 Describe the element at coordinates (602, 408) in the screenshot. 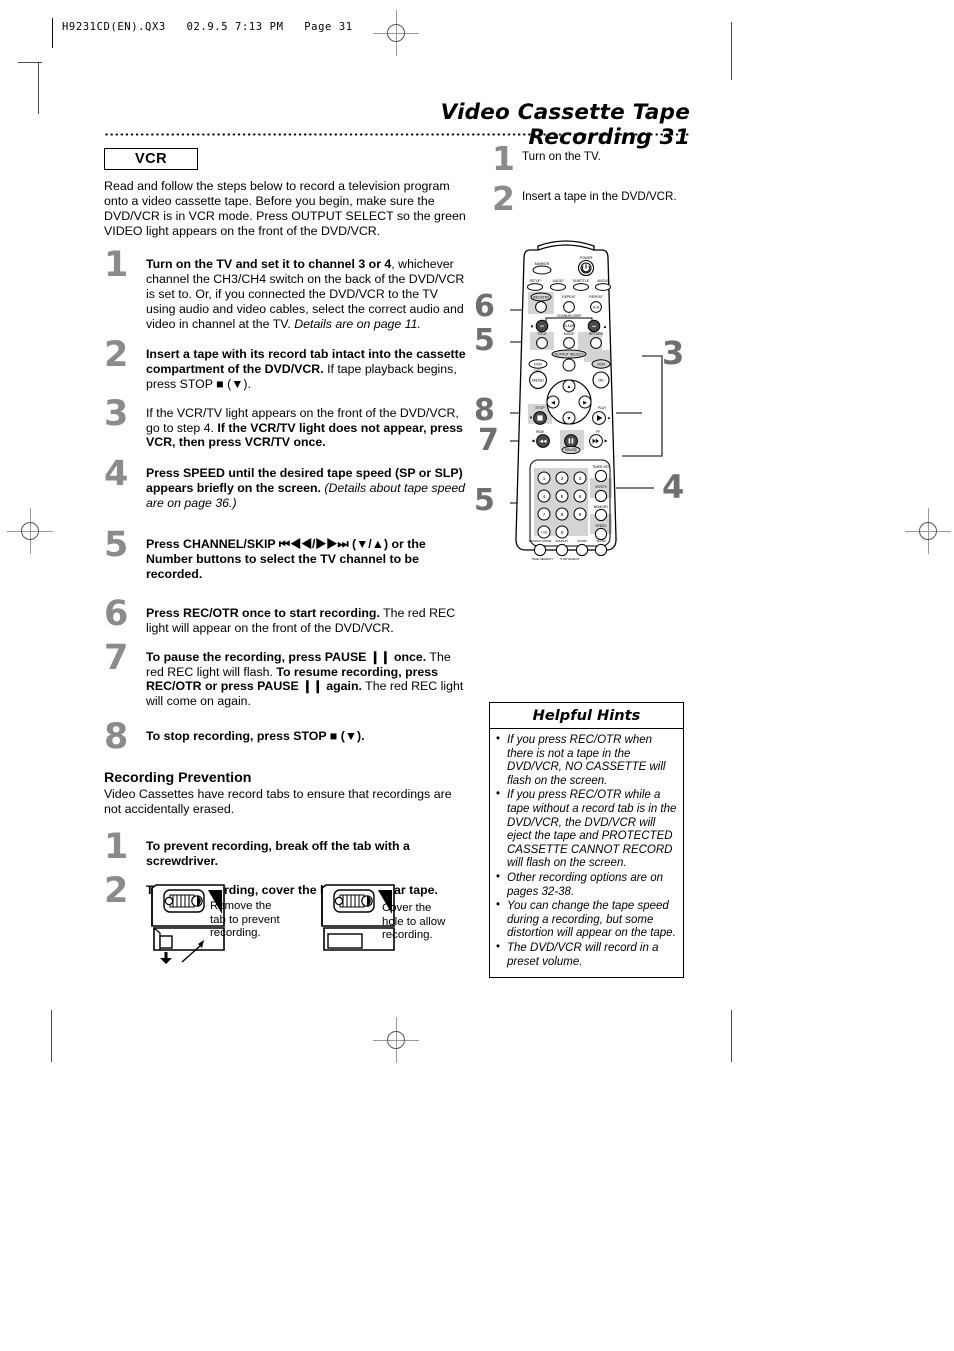

I see `remote-label-play: PLAY` at that location.